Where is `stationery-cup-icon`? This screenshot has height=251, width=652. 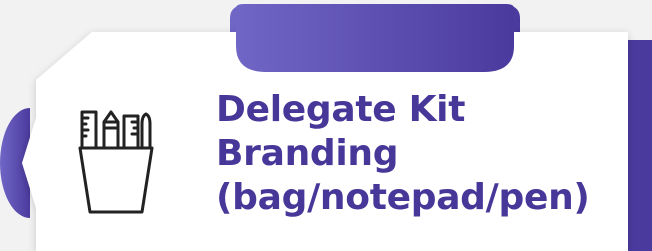
stationery-cup-icon is located at coordinates (116, 162).